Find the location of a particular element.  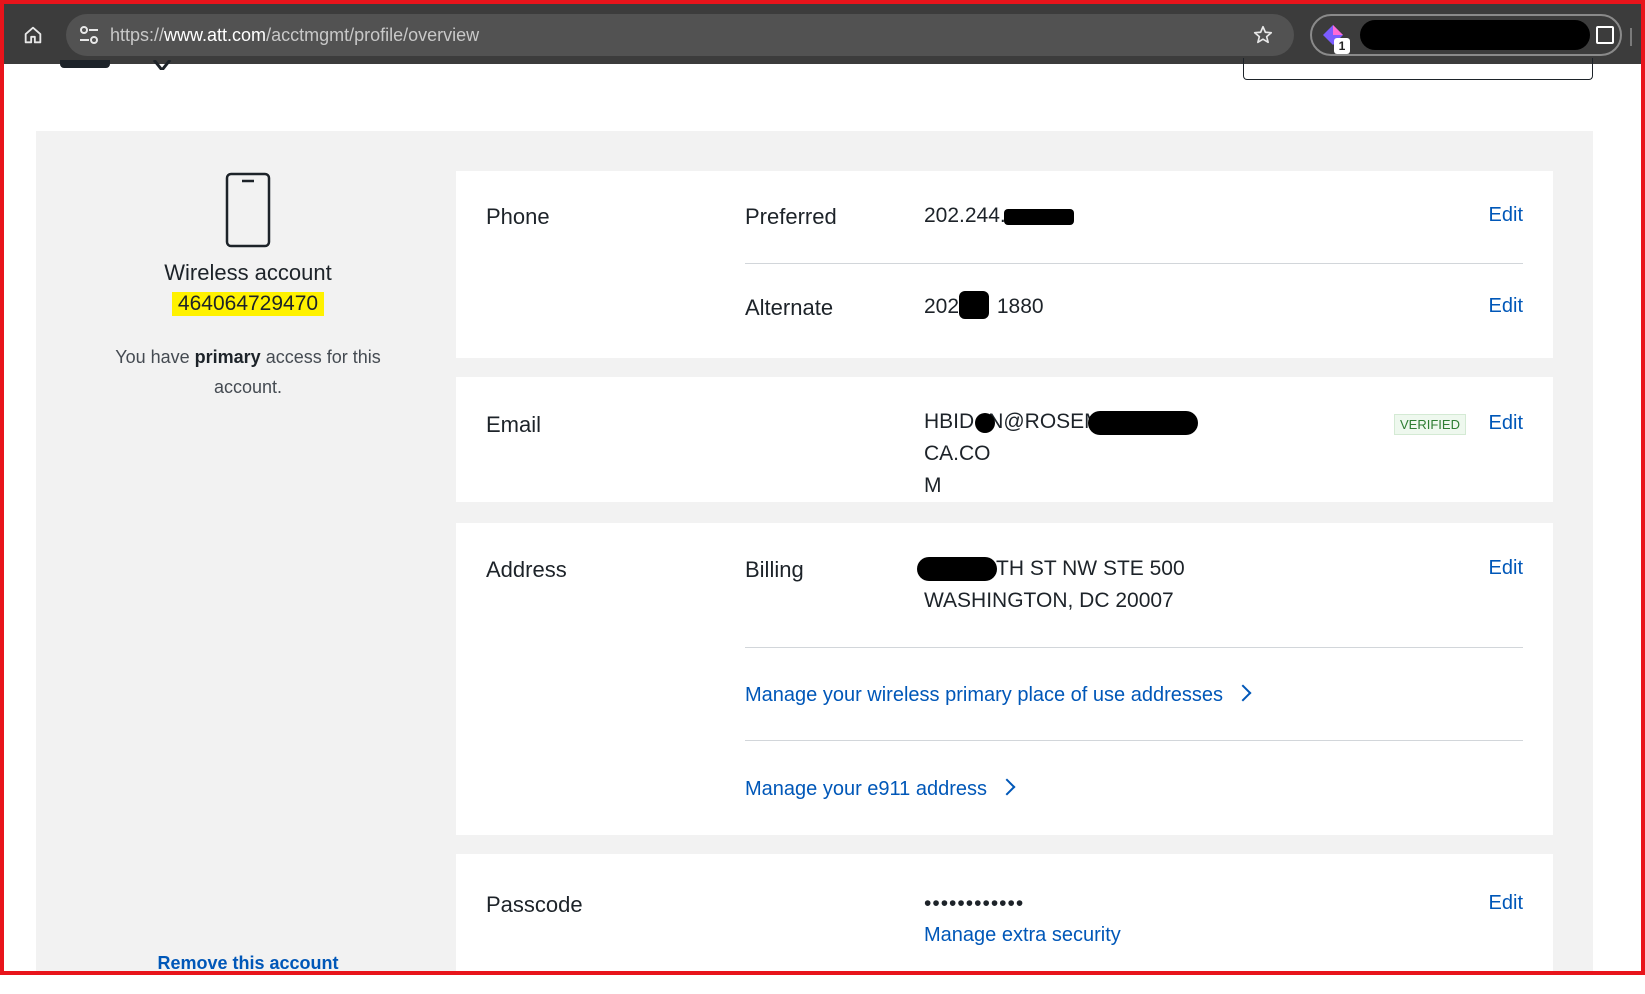

preferred-label: Preferred is located at coordinates (791, 216).